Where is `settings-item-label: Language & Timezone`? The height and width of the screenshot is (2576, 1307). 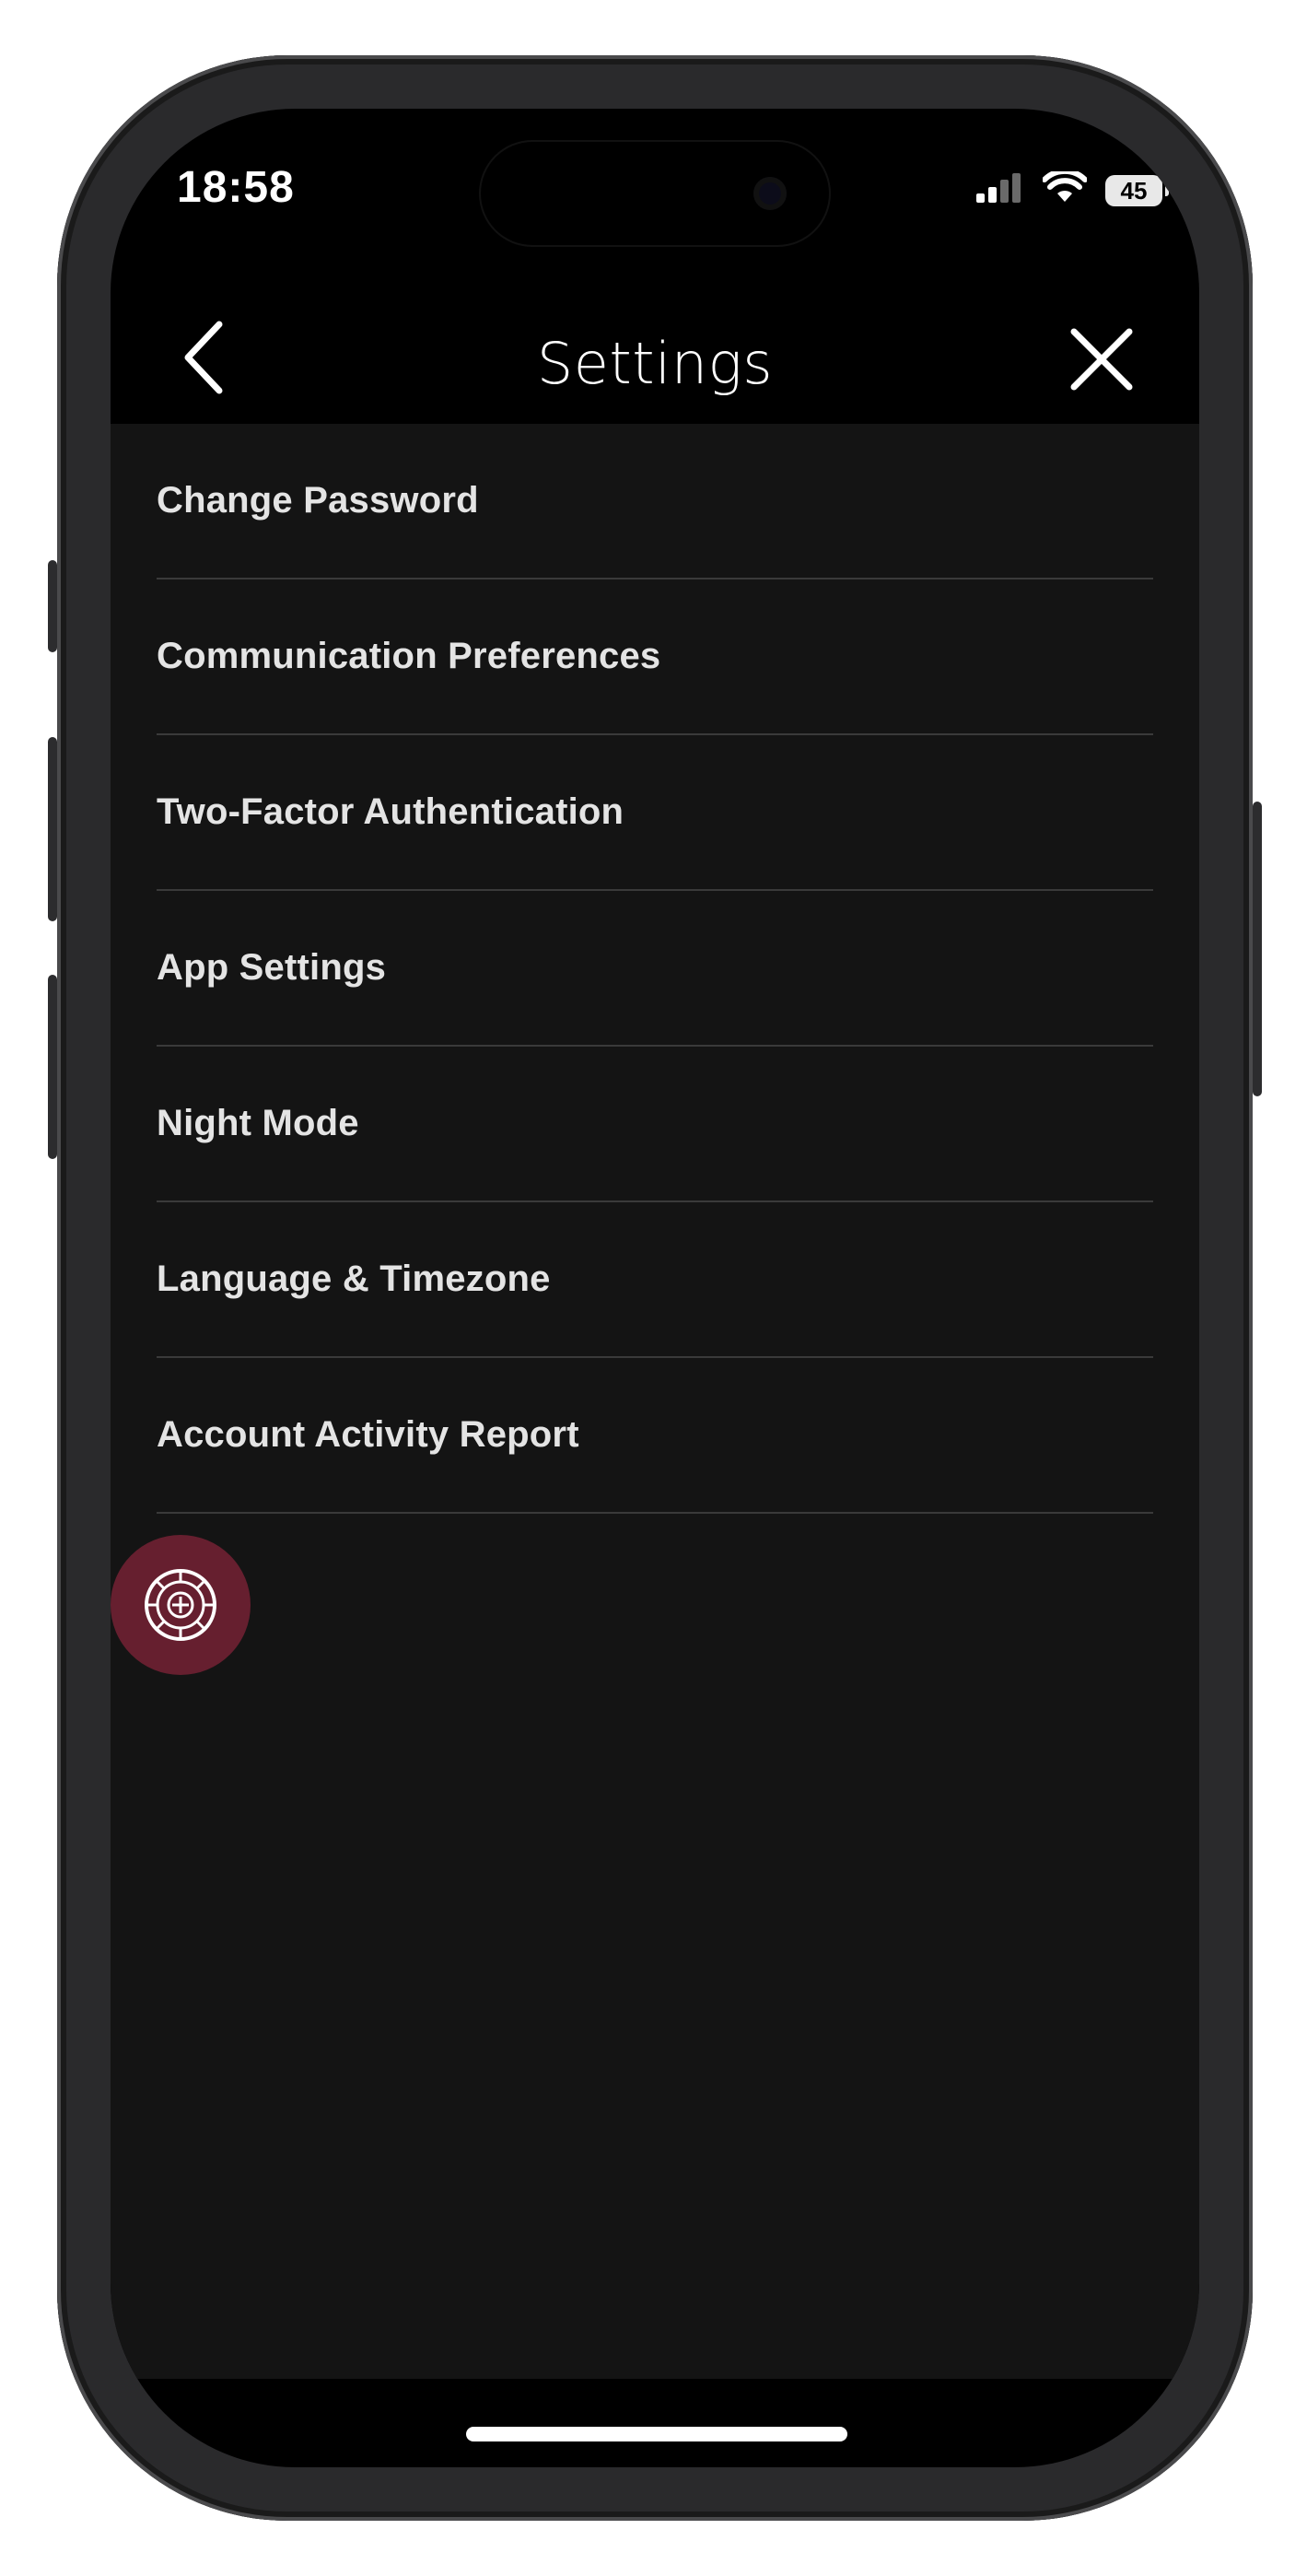 settings-item-label: Language & Timezone is located at coordinates (354, 1279).